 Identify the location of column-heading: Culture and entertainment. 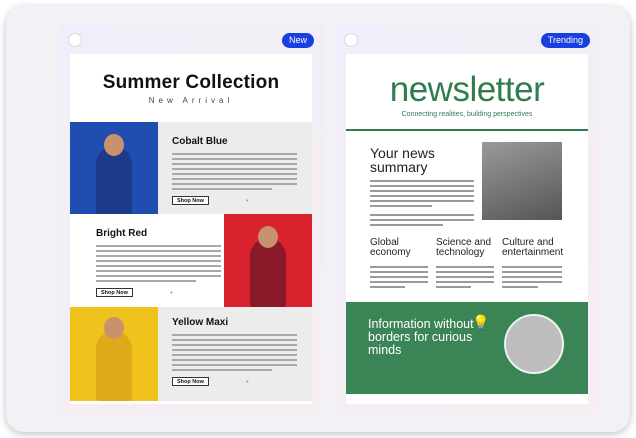
(533, 247).